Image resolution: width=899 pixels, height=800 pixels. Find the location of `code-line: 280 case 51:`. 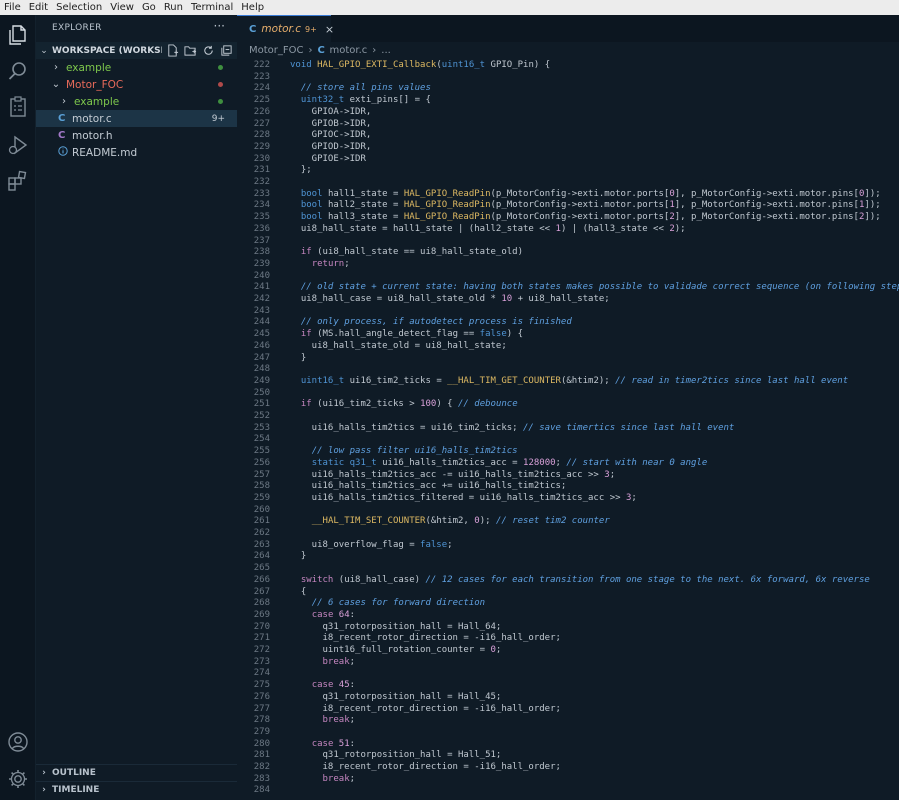

code-line: 280 case 51: is located at coordinates (568, 745).